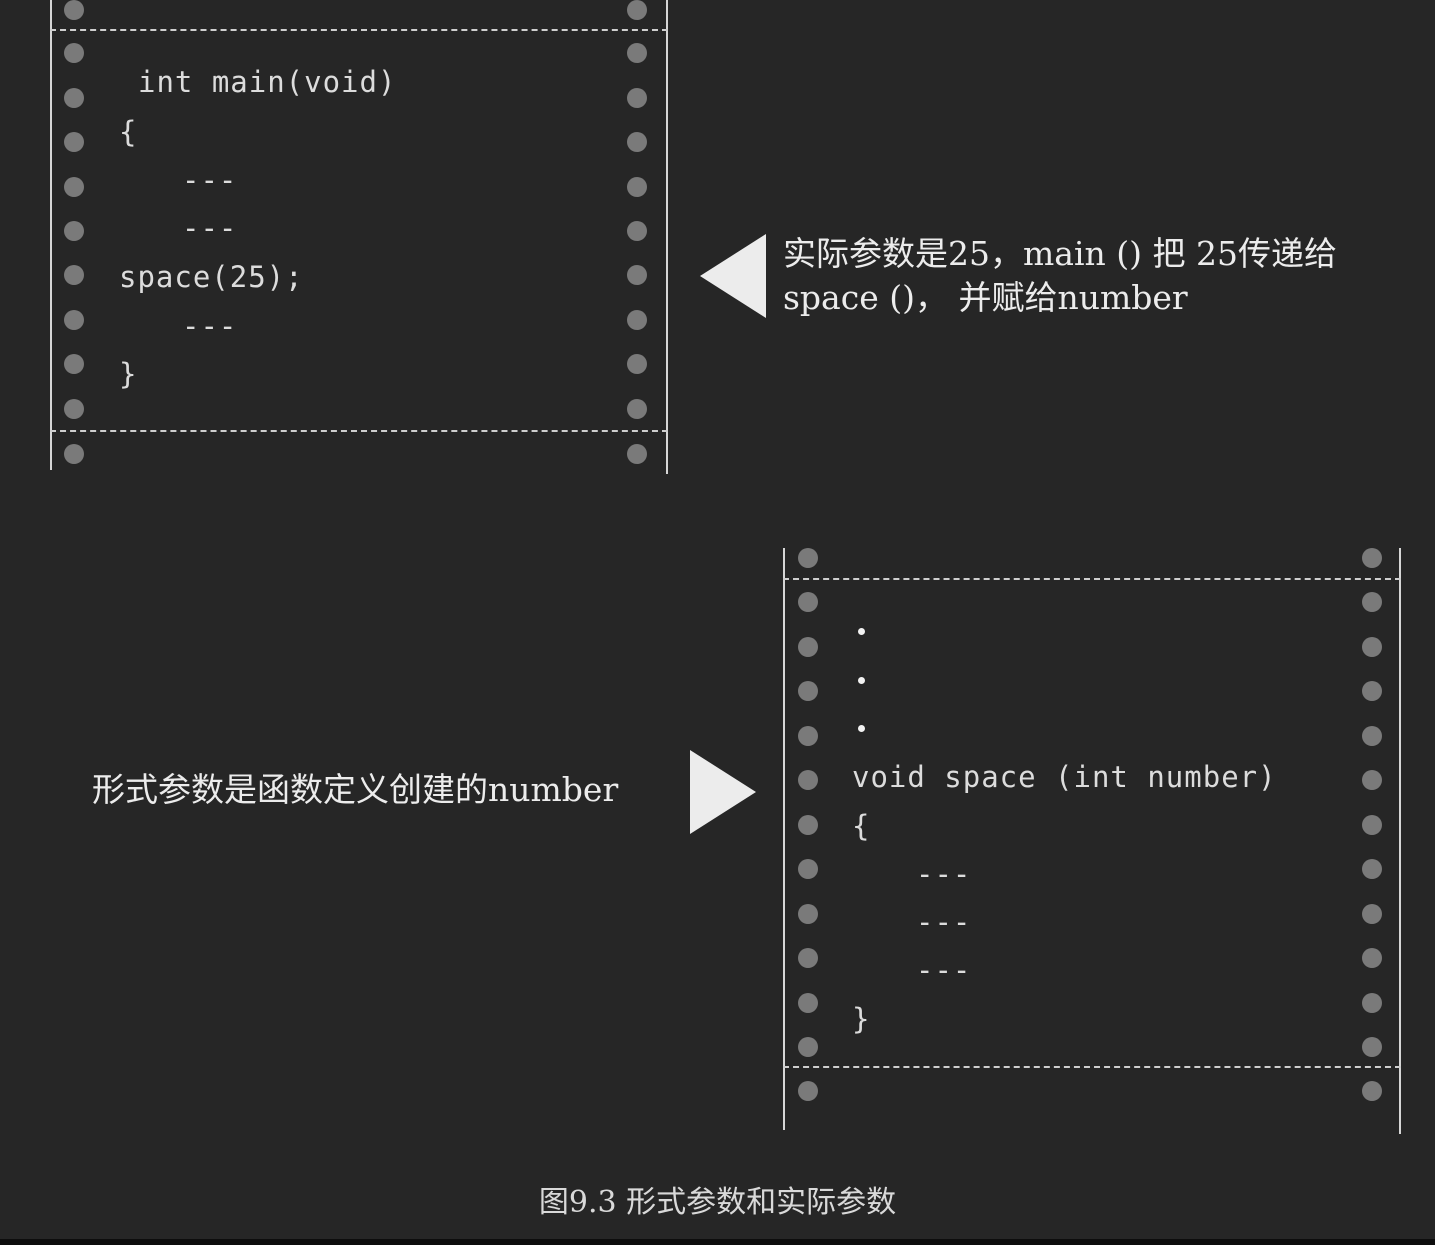 The width and height of the screenshot is (1435, 1245). Describe the element at coordinates (355, 789) in the screenshot. I see `formal-parameter-note: 形式参数是函数定义创建的number` at that location.